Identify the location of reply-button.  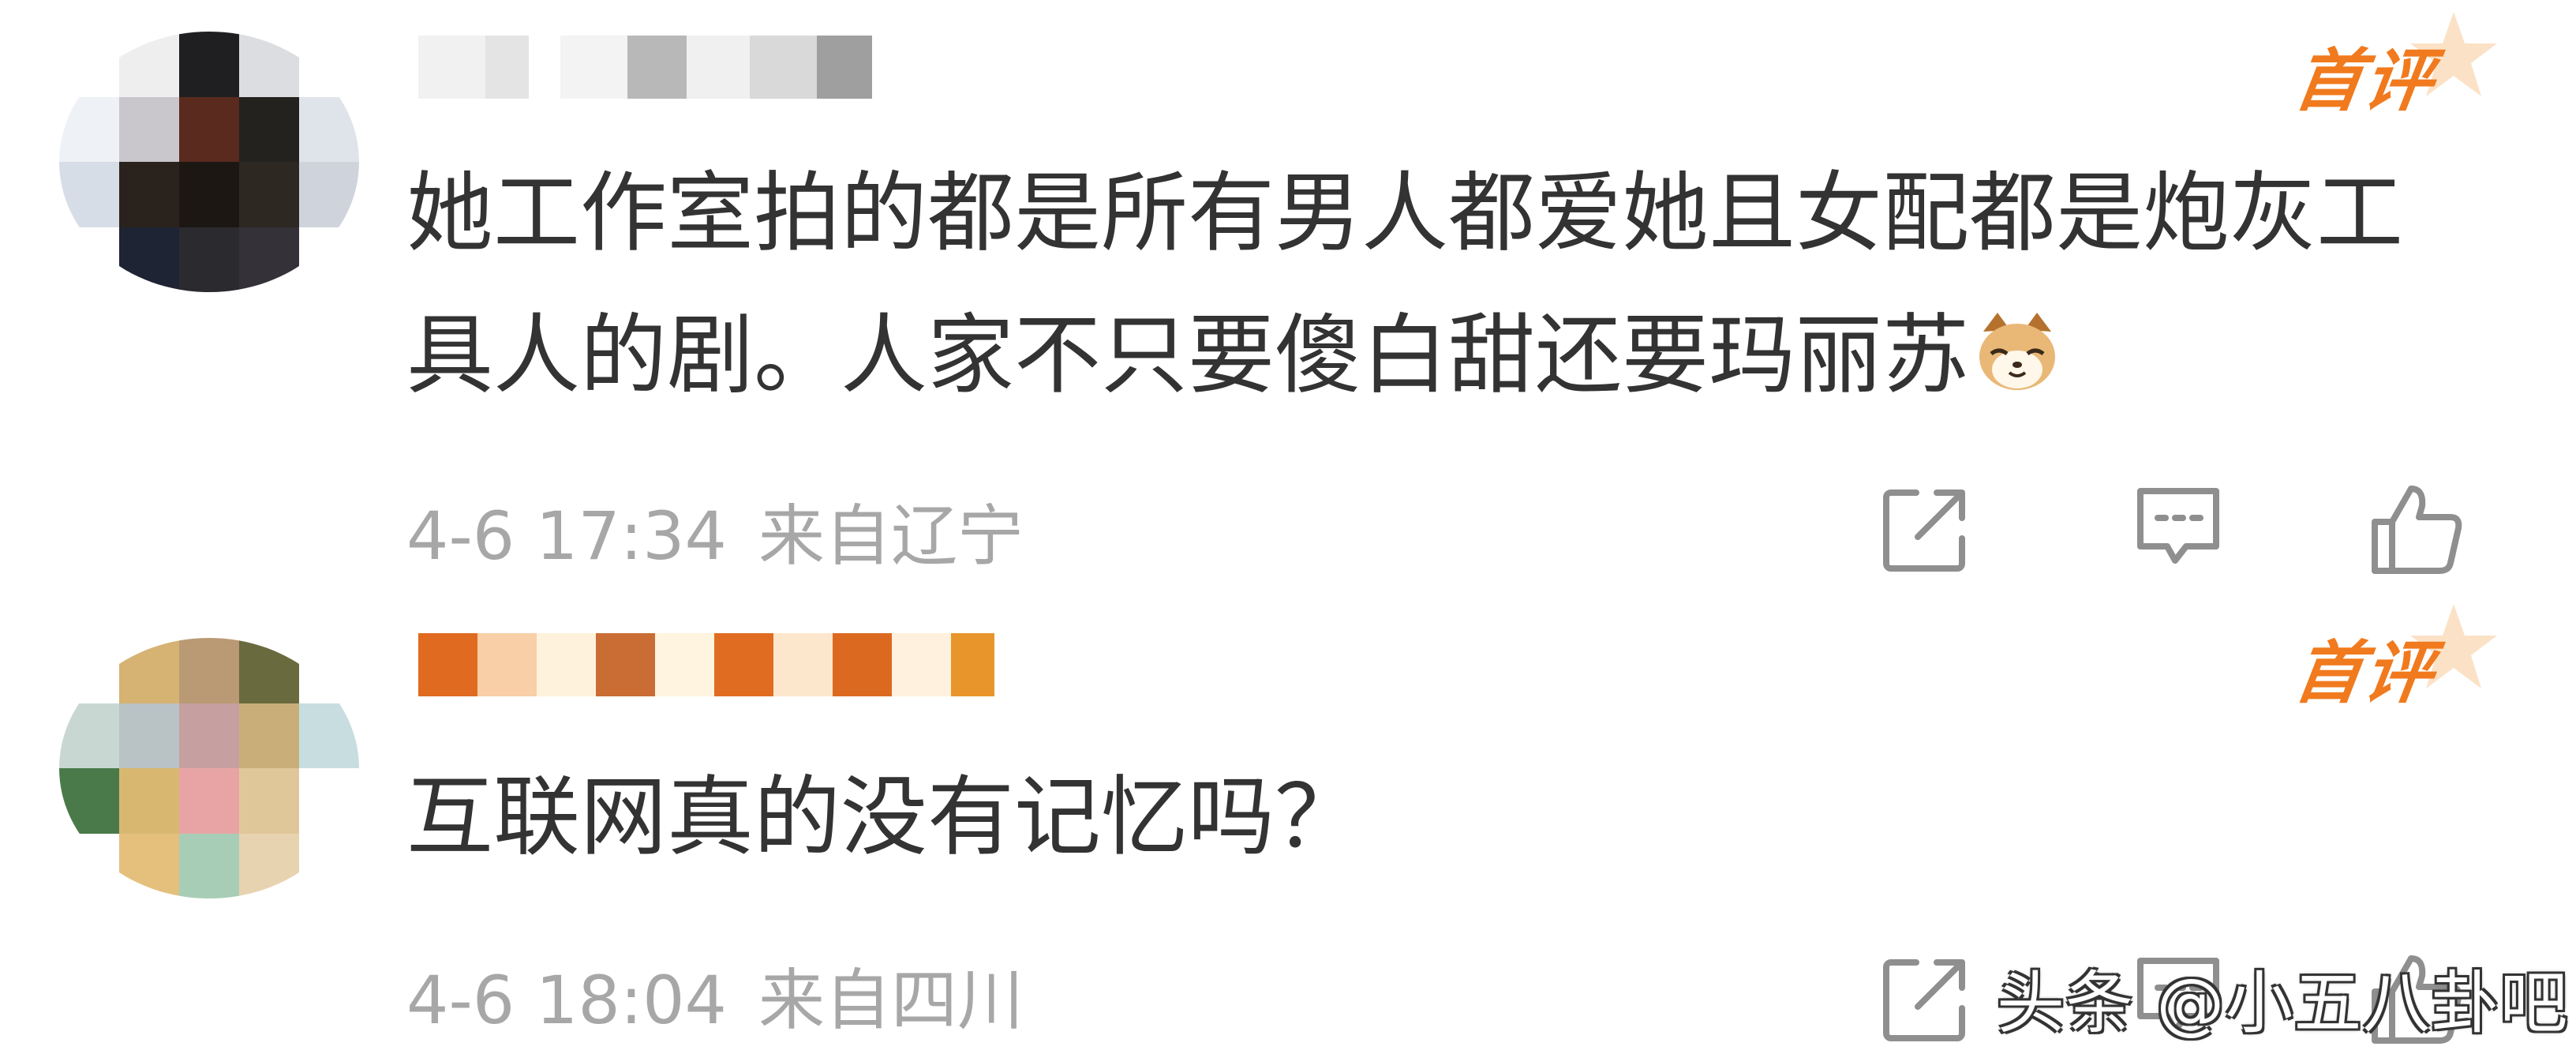
(2178, 529).